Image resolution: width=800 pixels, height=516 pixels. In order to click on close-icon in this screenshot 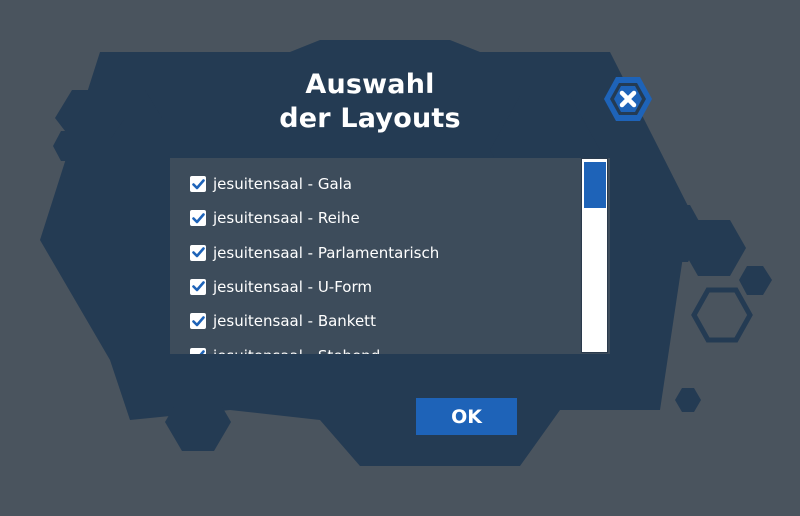, I will do `click(628, 99)`.